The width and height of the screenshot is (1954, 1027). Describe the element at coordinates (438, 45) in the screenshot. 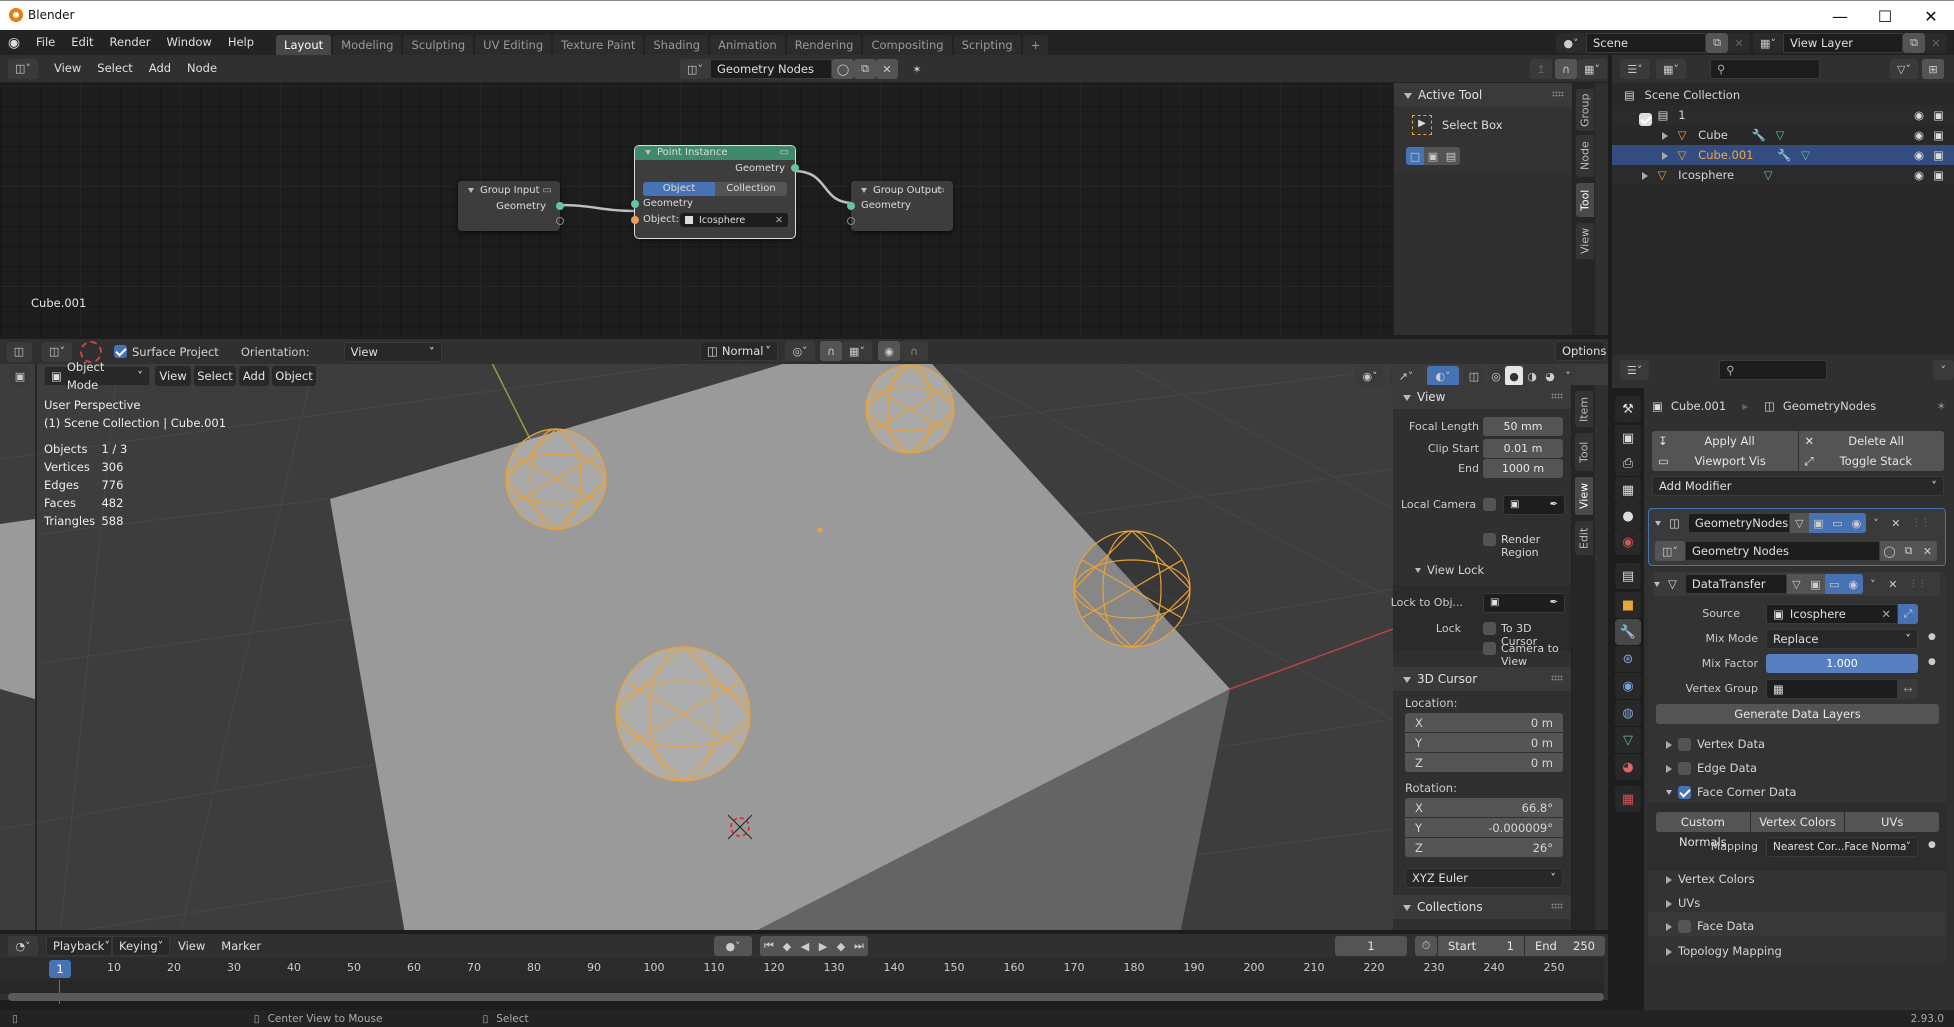

I see `tab-sculpting: Sculpting` at that location.